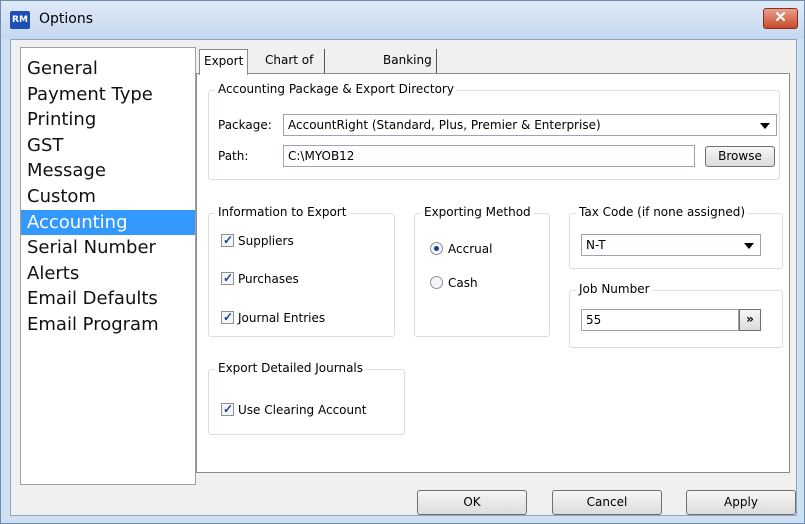 The width and height of the screenshot is (805, 524). I want to click on accrual-radio, so click(436, 248).